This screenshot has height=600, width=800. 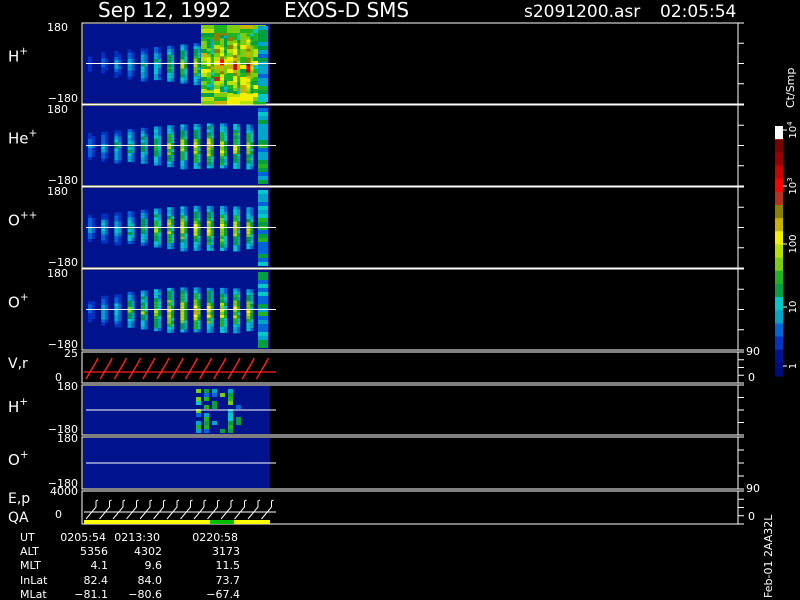 I want to click on panel-vr-right-top: 90, so click(x=753, y=351).